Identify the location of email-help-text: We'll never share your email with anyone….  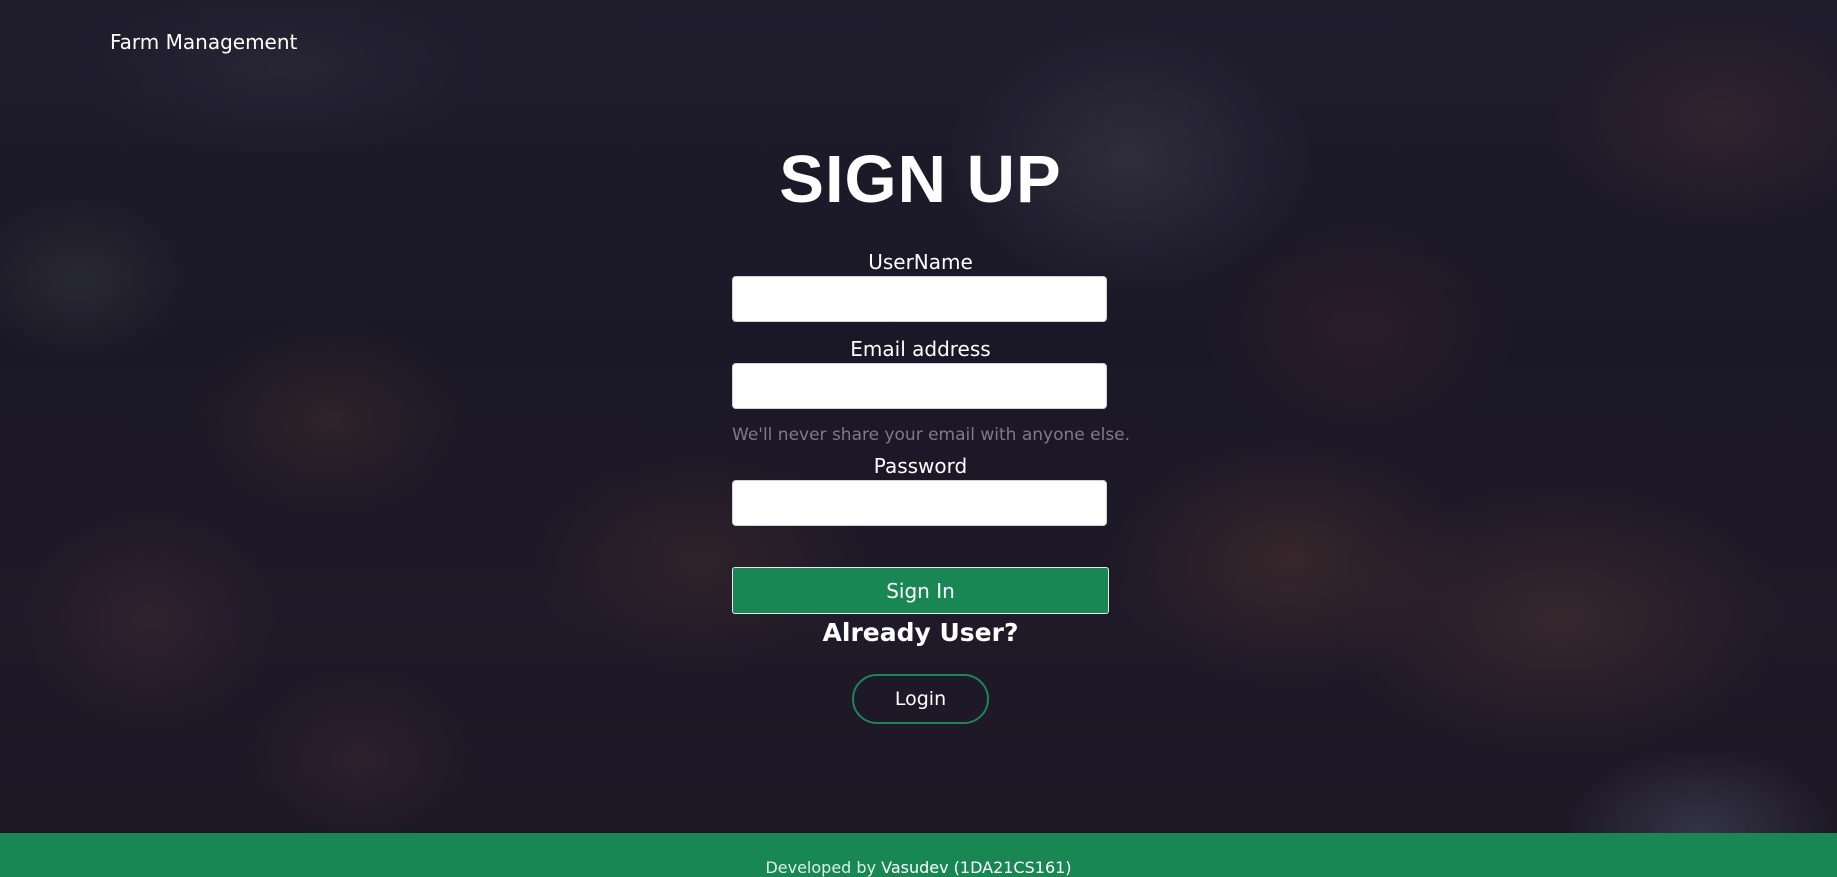
(931, 435).